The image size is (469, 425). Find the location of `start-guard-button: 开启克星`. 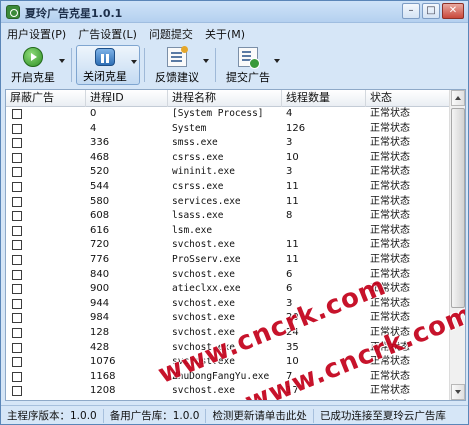

start-guard-button: 开启克星 is located at coordinates (36, 65).